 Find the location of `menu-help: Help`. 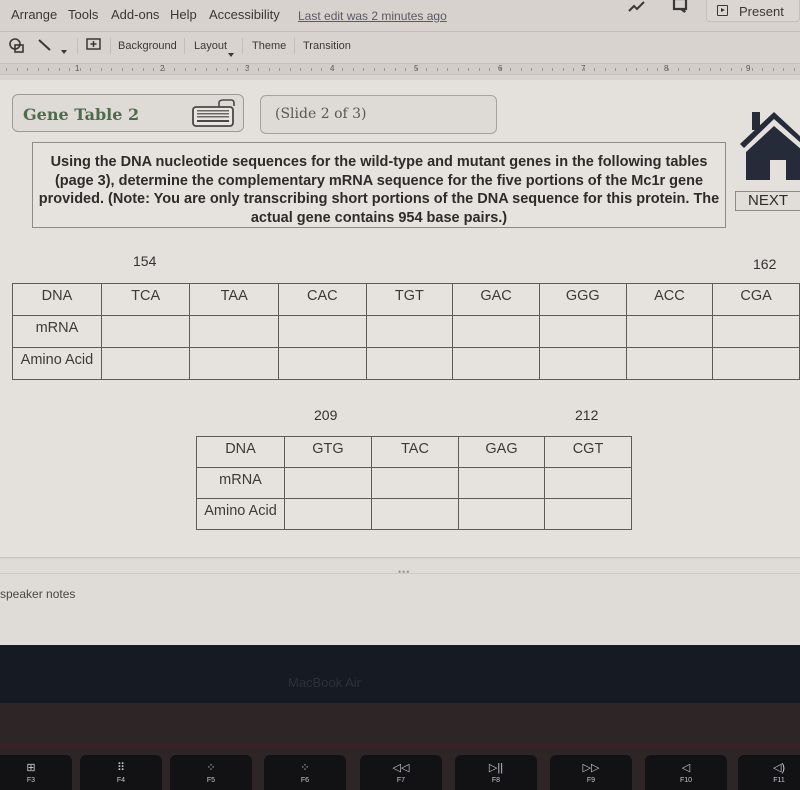

menu-help: Help is located at coordinates (183, 14).